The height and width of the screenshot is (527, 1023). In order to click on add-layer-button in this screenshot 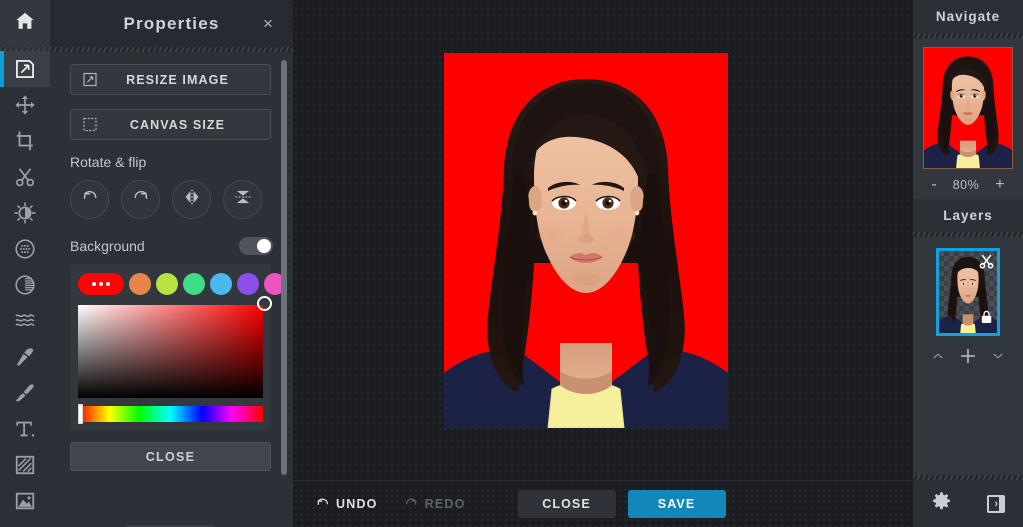, I will do `click(968, 358)`.